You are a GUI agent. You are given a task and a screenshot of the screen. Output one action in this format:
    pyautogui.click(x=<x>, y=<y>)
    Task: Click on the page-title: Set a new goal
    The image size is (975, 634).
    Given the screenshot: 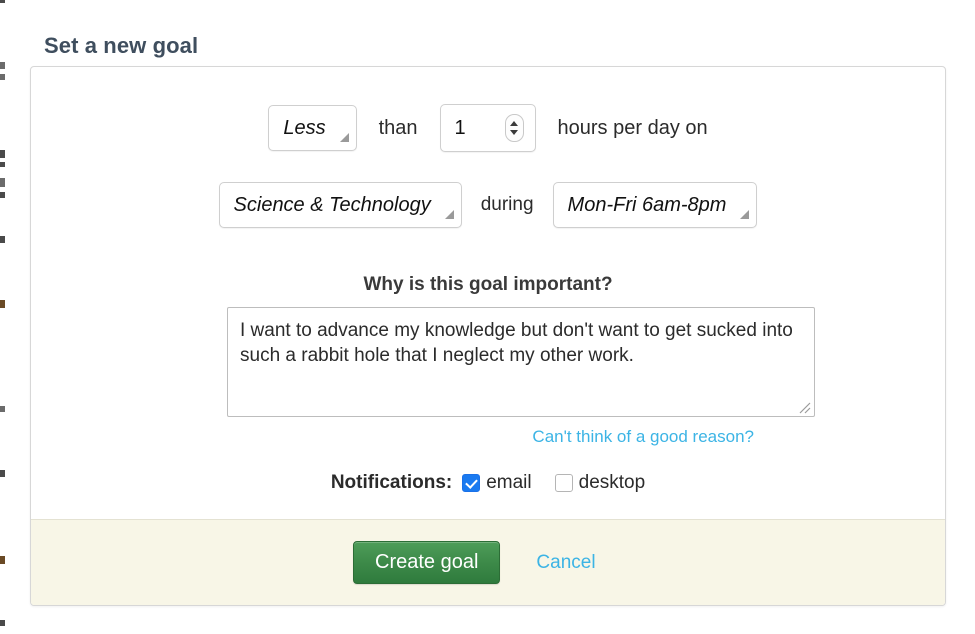 What is the action you would take?
    pyautogui.click(x=121, y=45)
    